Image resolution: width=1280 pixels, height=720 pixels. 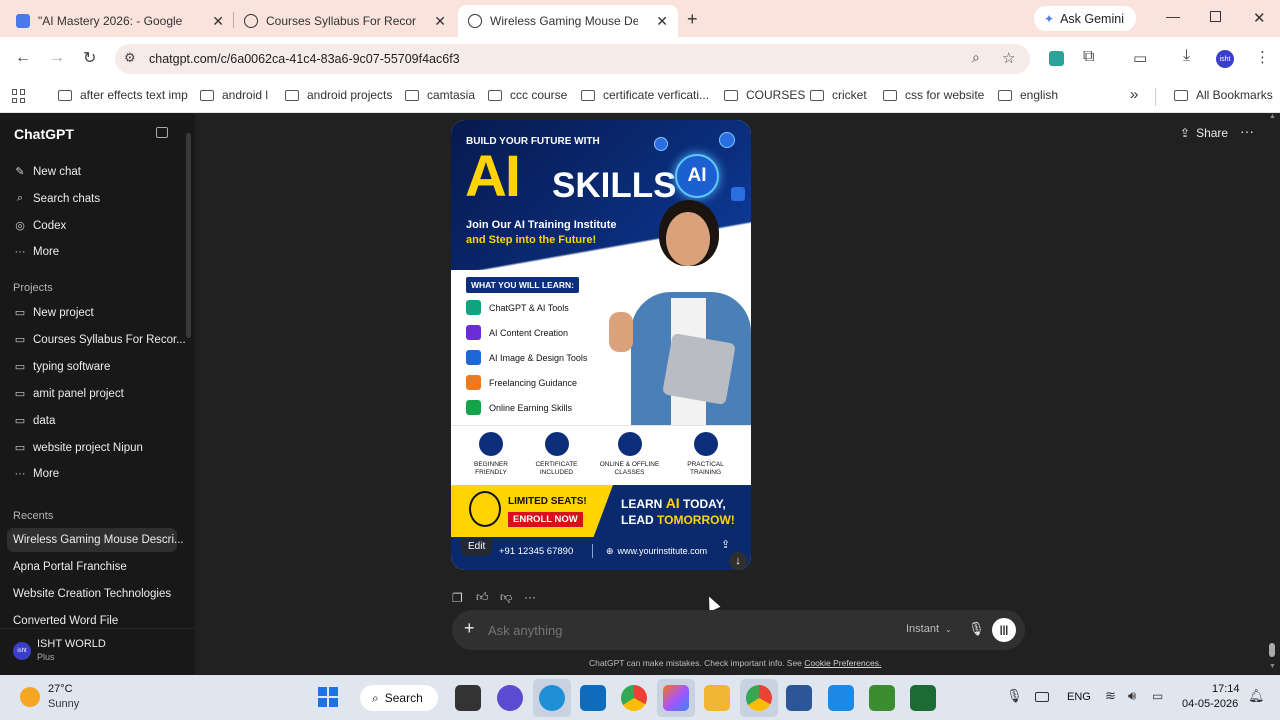 What do you see at coordinates (527, 95) in the screenshot?
I see `bookmark-folder: ccc course` at bounding box center [527, 95].